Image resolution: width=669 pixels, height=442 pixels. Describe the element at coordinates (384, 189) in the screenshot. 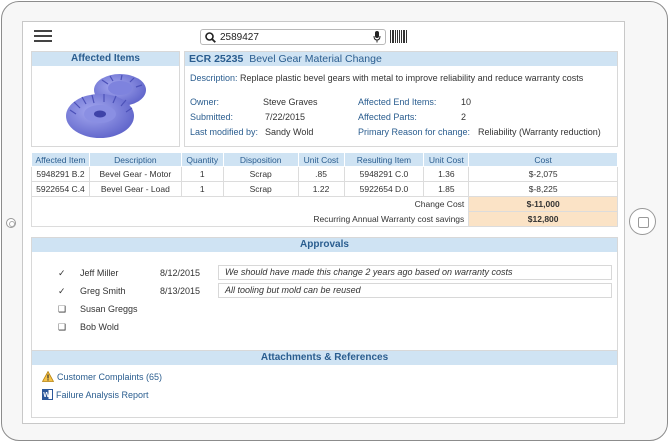

I see `table-cell: 5922654 D.0` at that location.